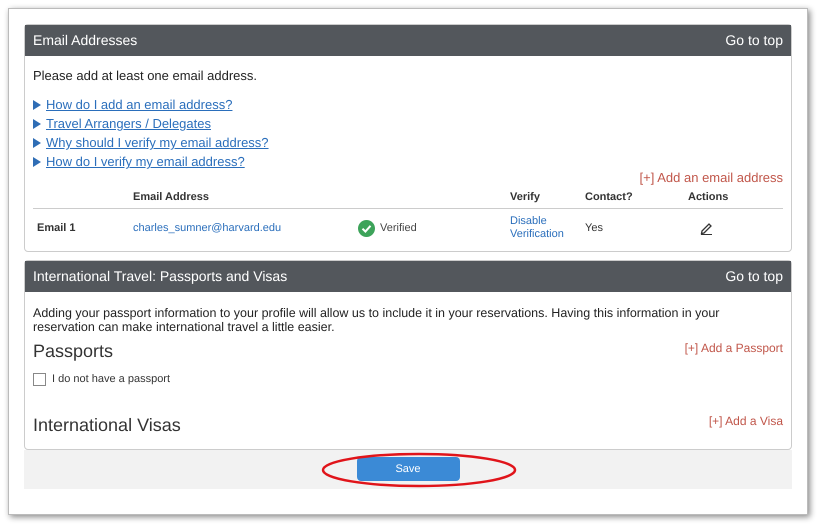 This screenshot has width=822, height=524. Describe the element at coordinates (711, 177) in the screenshot. I see `add-email-link: [+] Add an email address` at that location.